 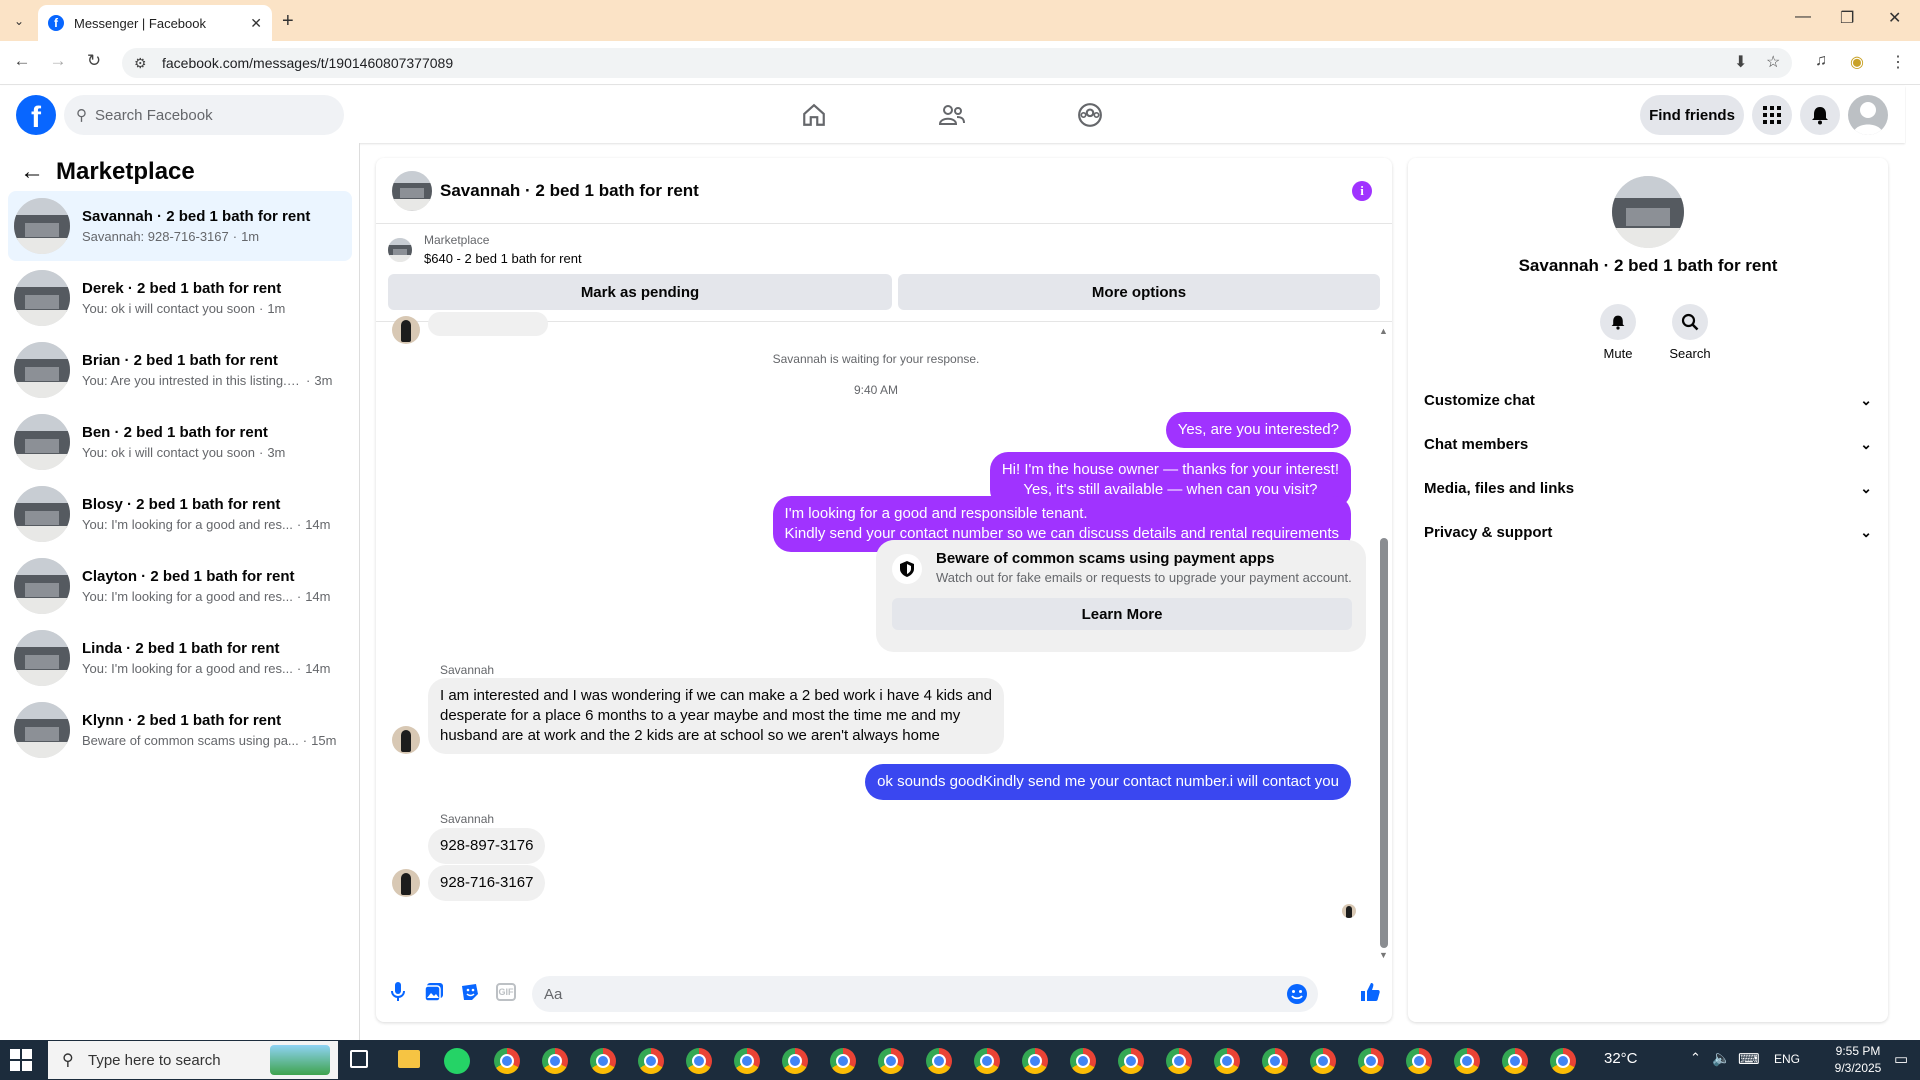 What do you see at coordinates (506, 992) in the screenshot?
I see `gif-icon: GIF` at bounding box center [506, 992].